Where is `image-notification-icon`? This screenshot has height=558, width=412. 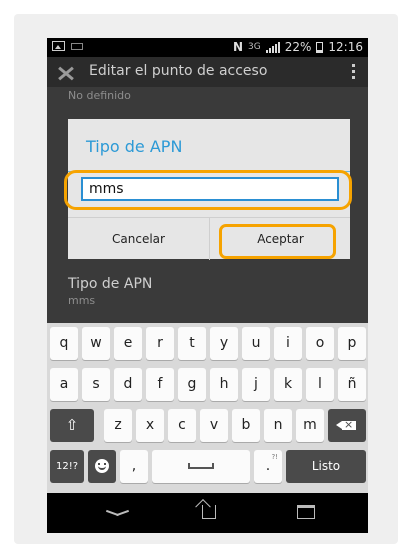
image-notification-icon is located at coordinates (58, 46).